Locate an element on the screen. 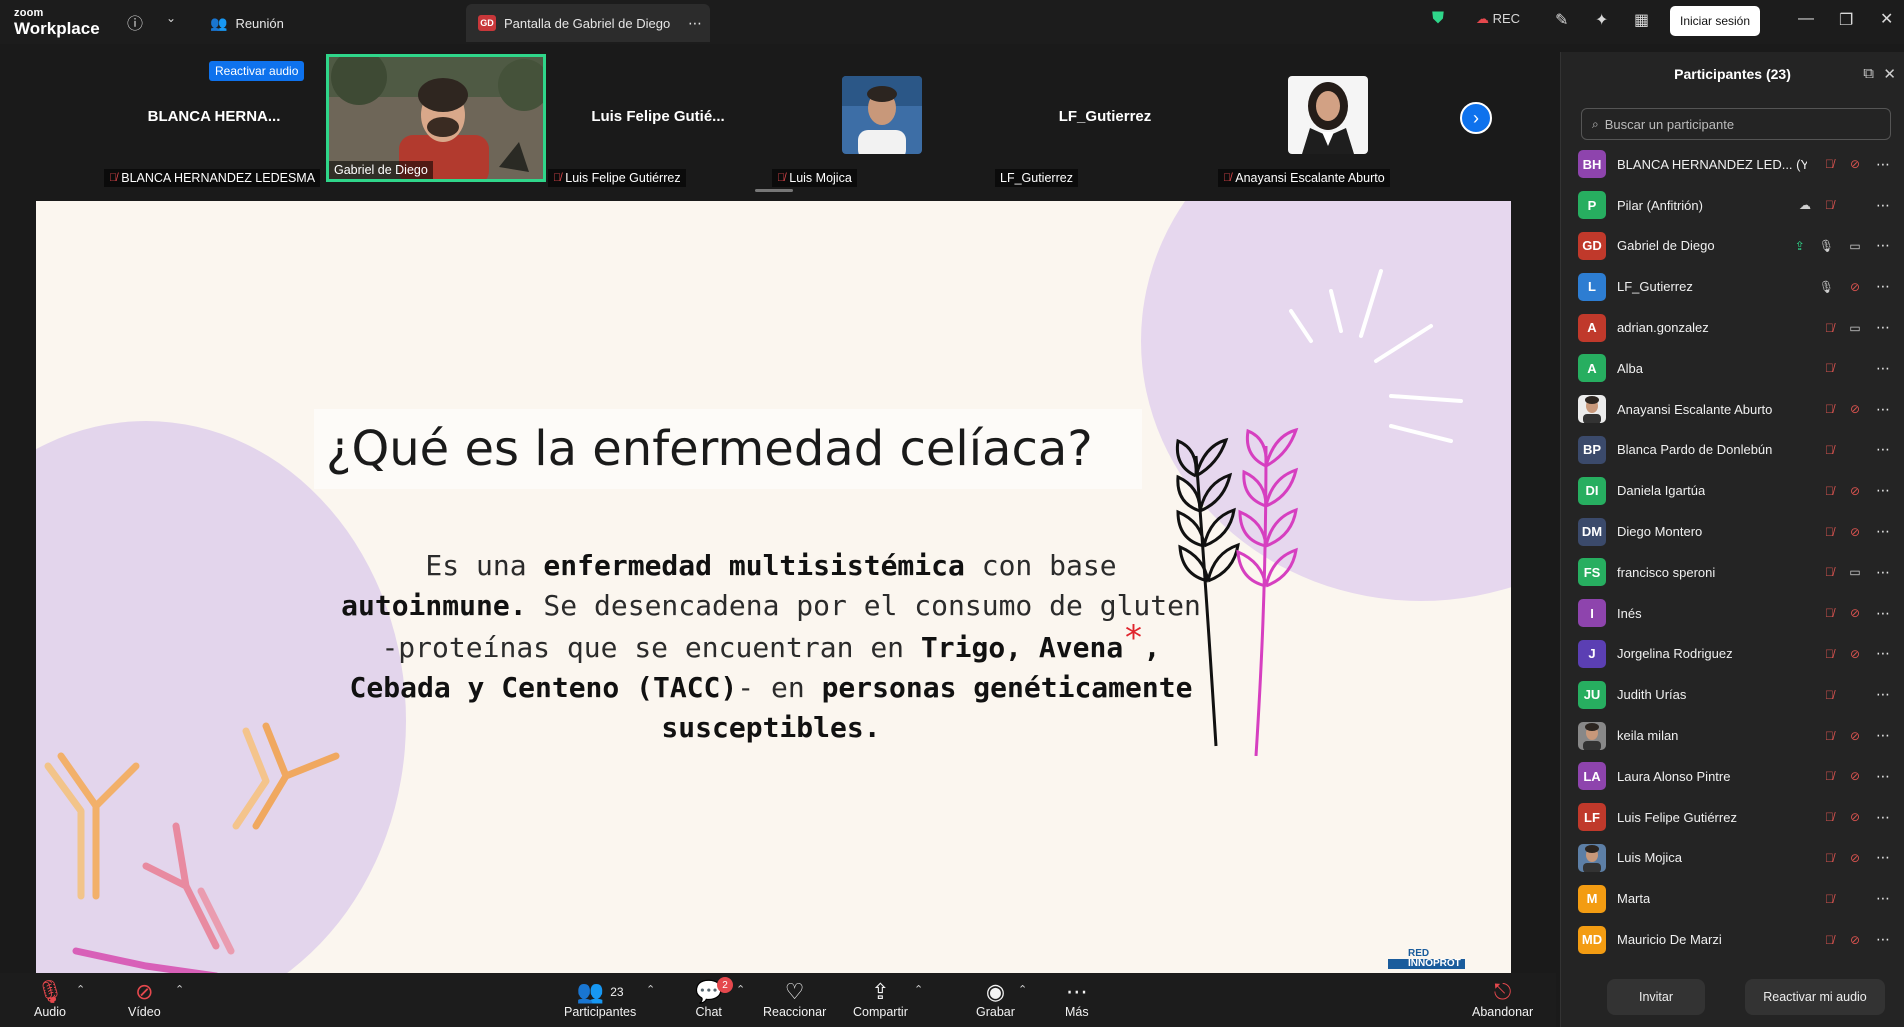  minimize-icon: — is located at coordinates (1806, 19).